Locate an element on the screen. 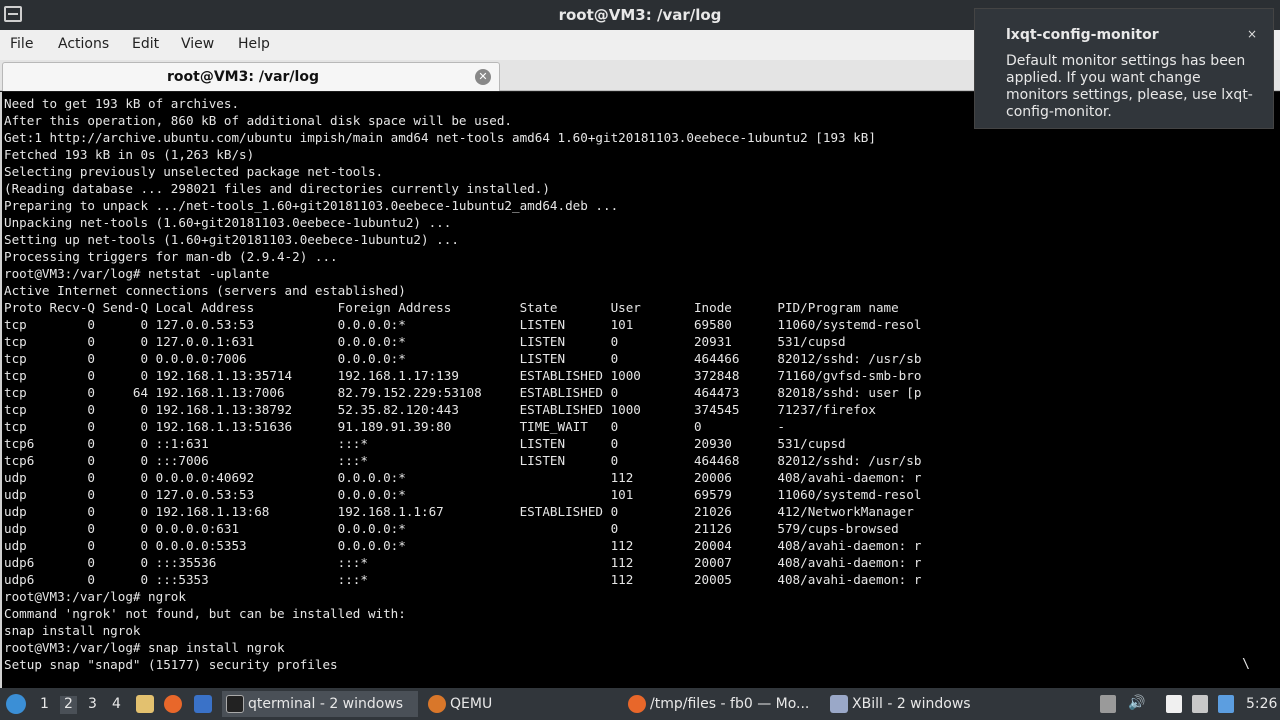 This screenshot has height=720, width=1280. terminal-line: root@VM3:/var/log# netstat -uplante is located at coordinates (137, 273).